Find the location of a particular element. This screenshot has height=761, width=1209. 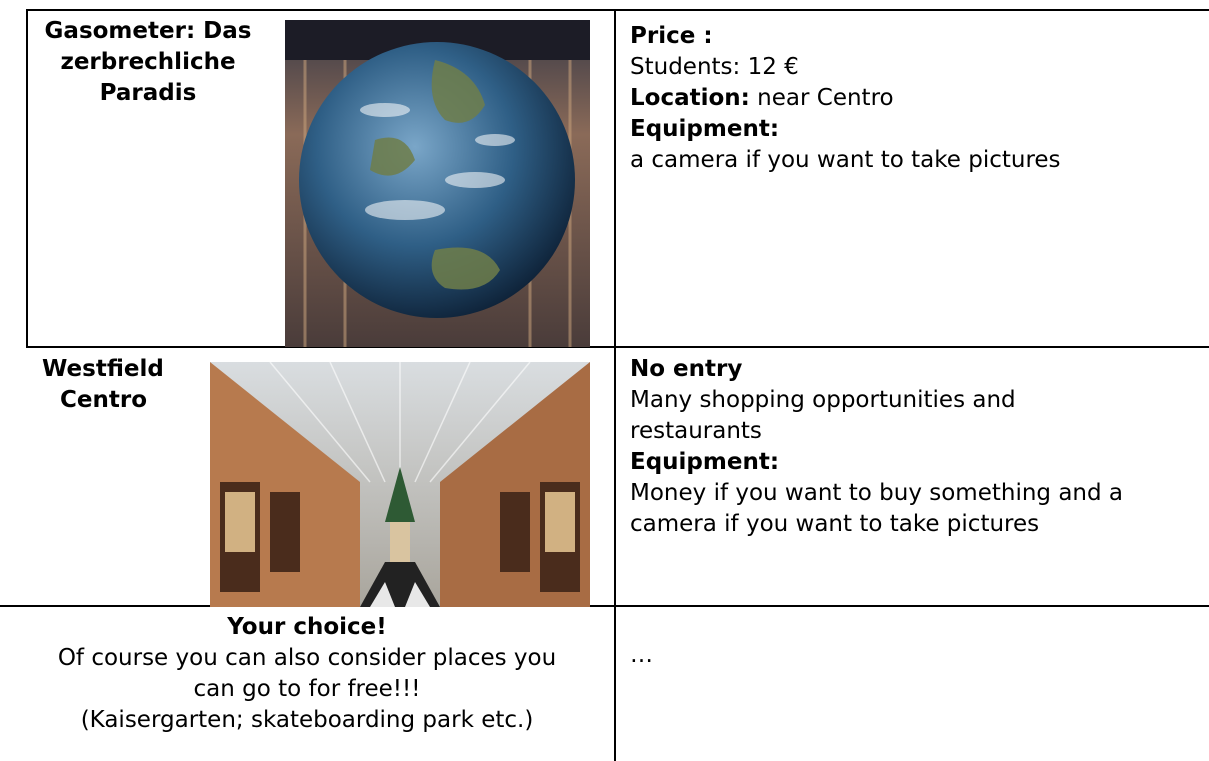

westfield-desc-line-2: restaurants is located at coordinates (696, 431).